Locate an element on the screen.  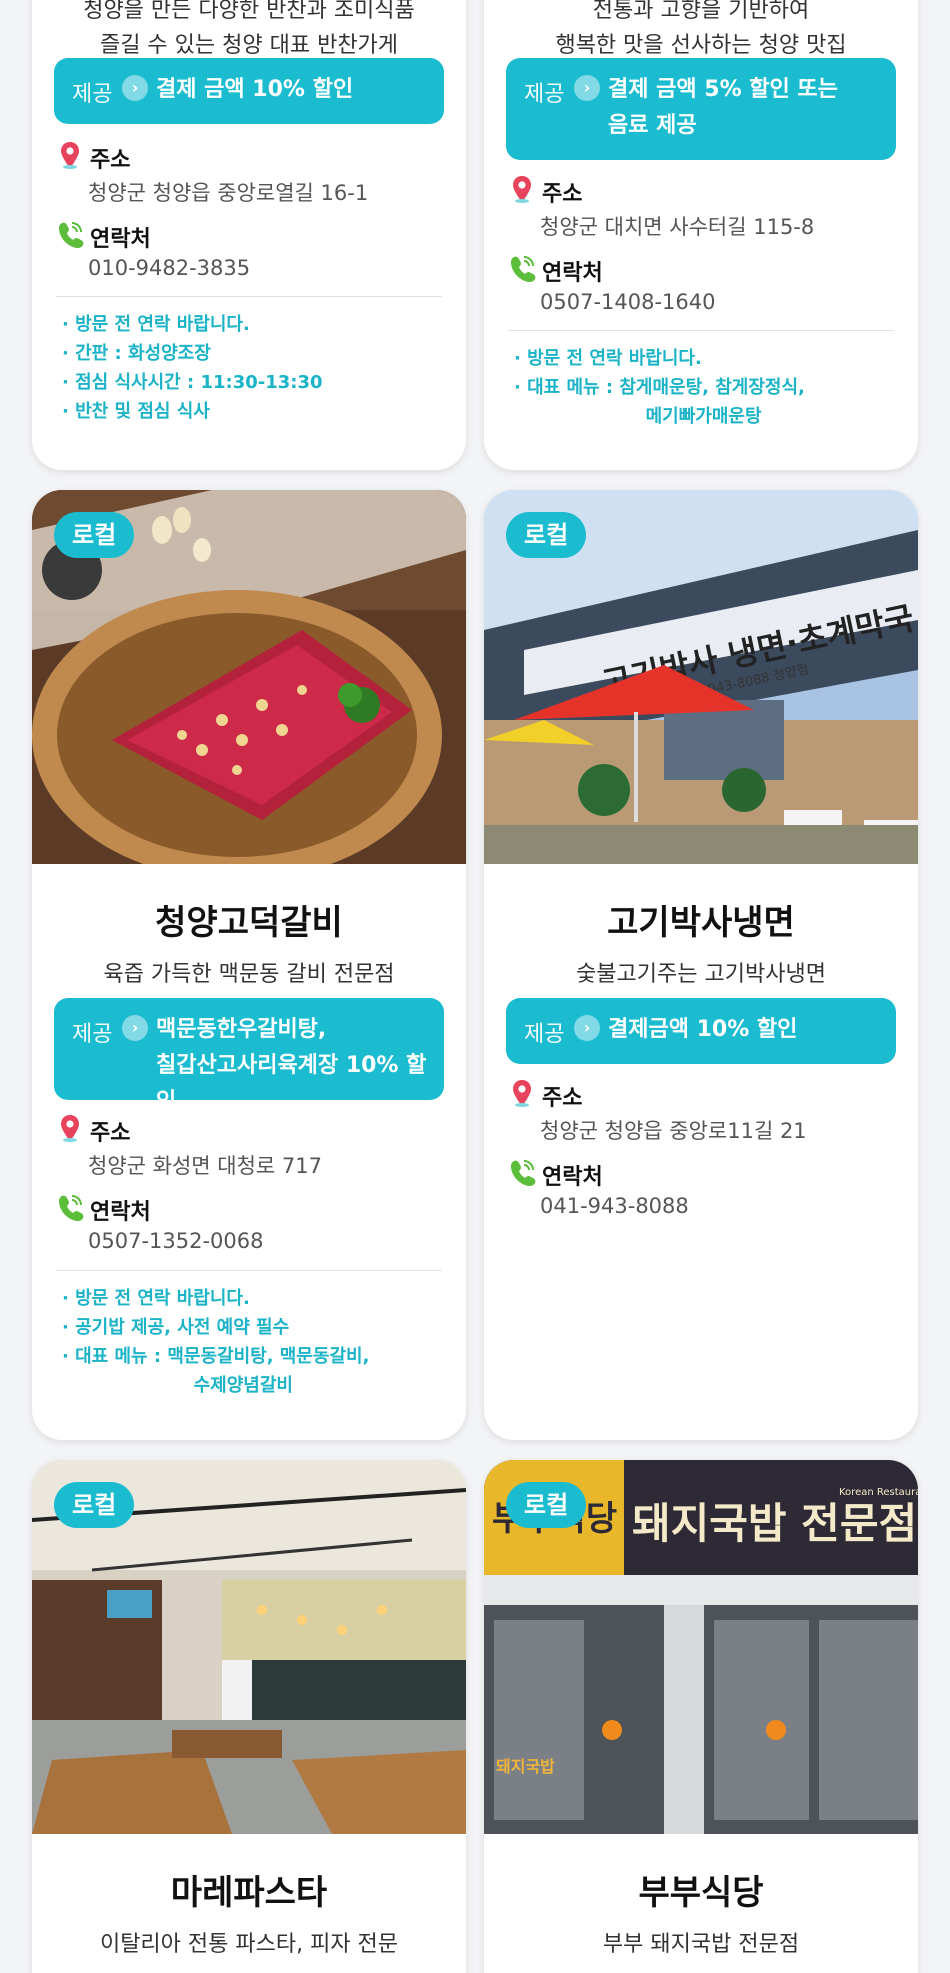
store-description: 즐길 수 있는 청양 대표 반찬가게 is located at coordinates (249, 45).